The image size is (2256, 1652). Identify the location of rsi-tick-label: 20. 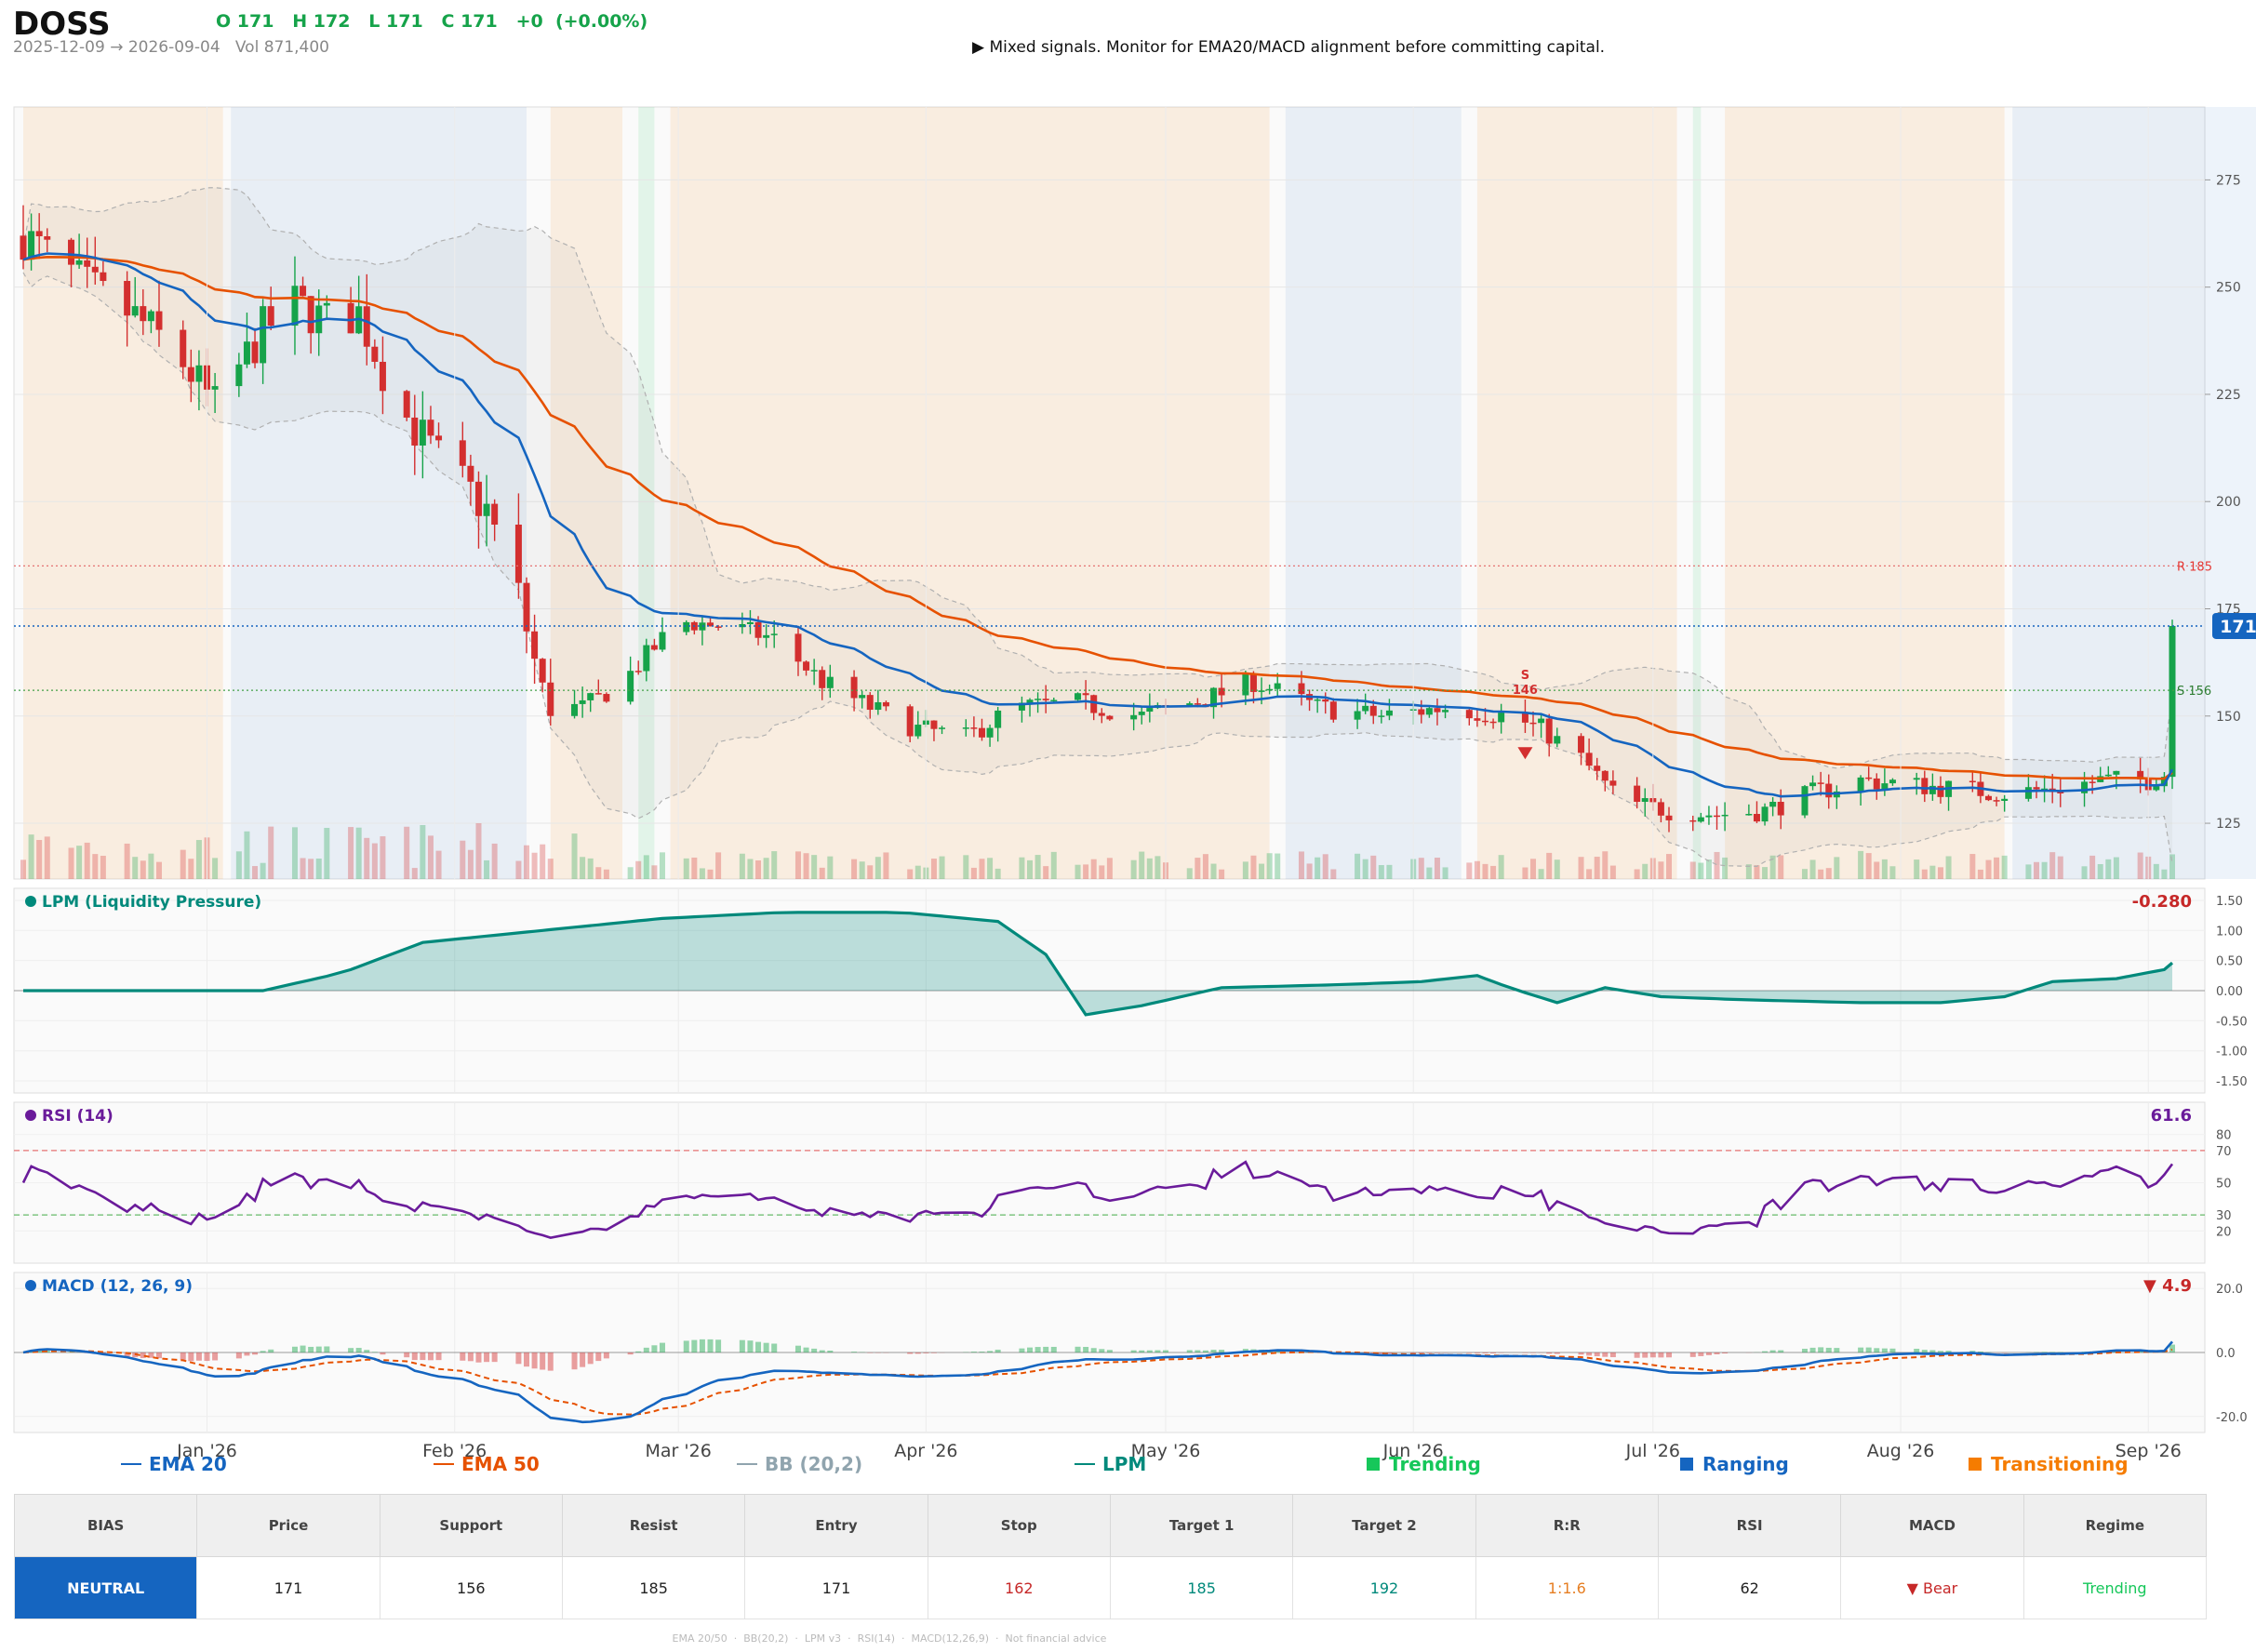
(2224, 1232).